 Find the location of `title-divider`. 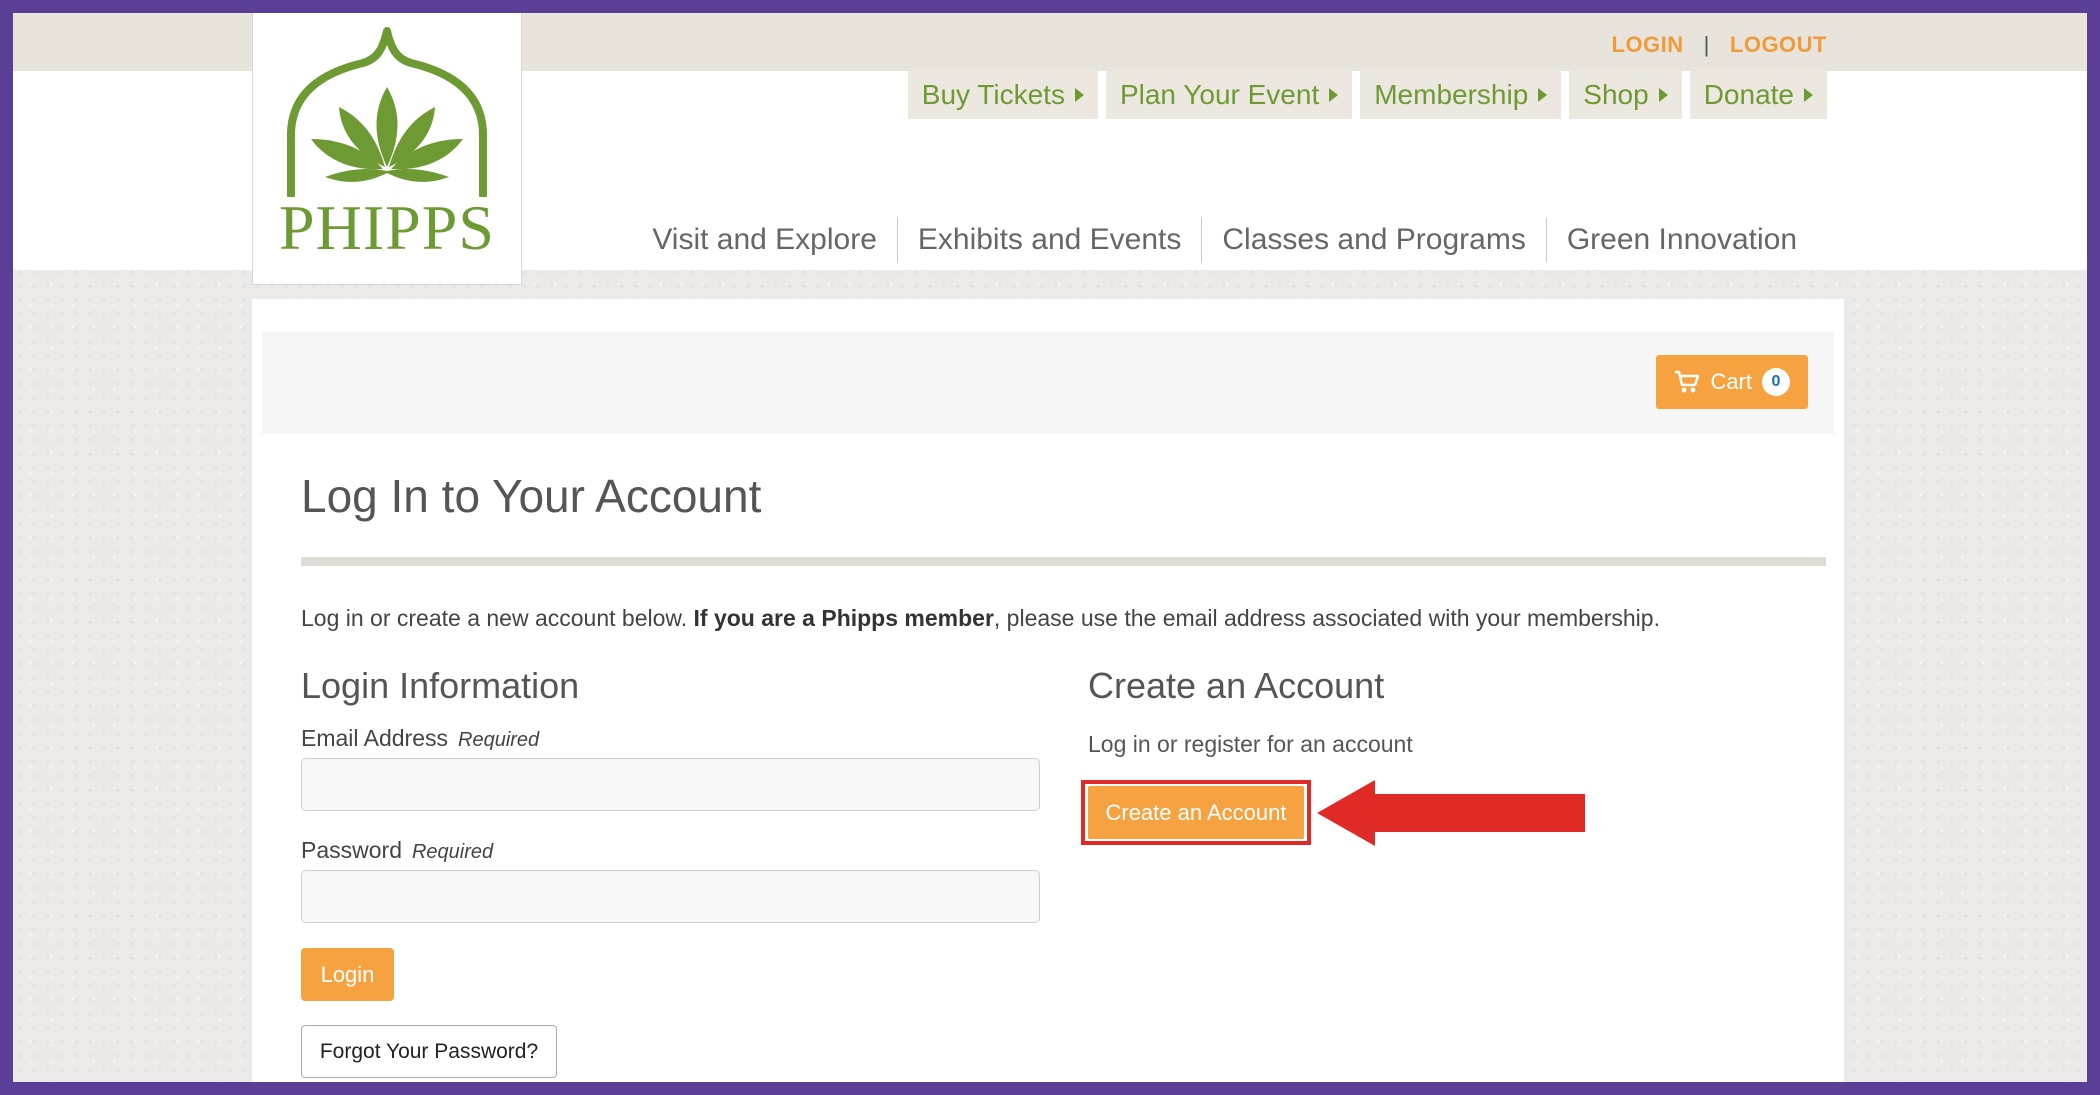

title-divider is located at coordinates (1063, 561).